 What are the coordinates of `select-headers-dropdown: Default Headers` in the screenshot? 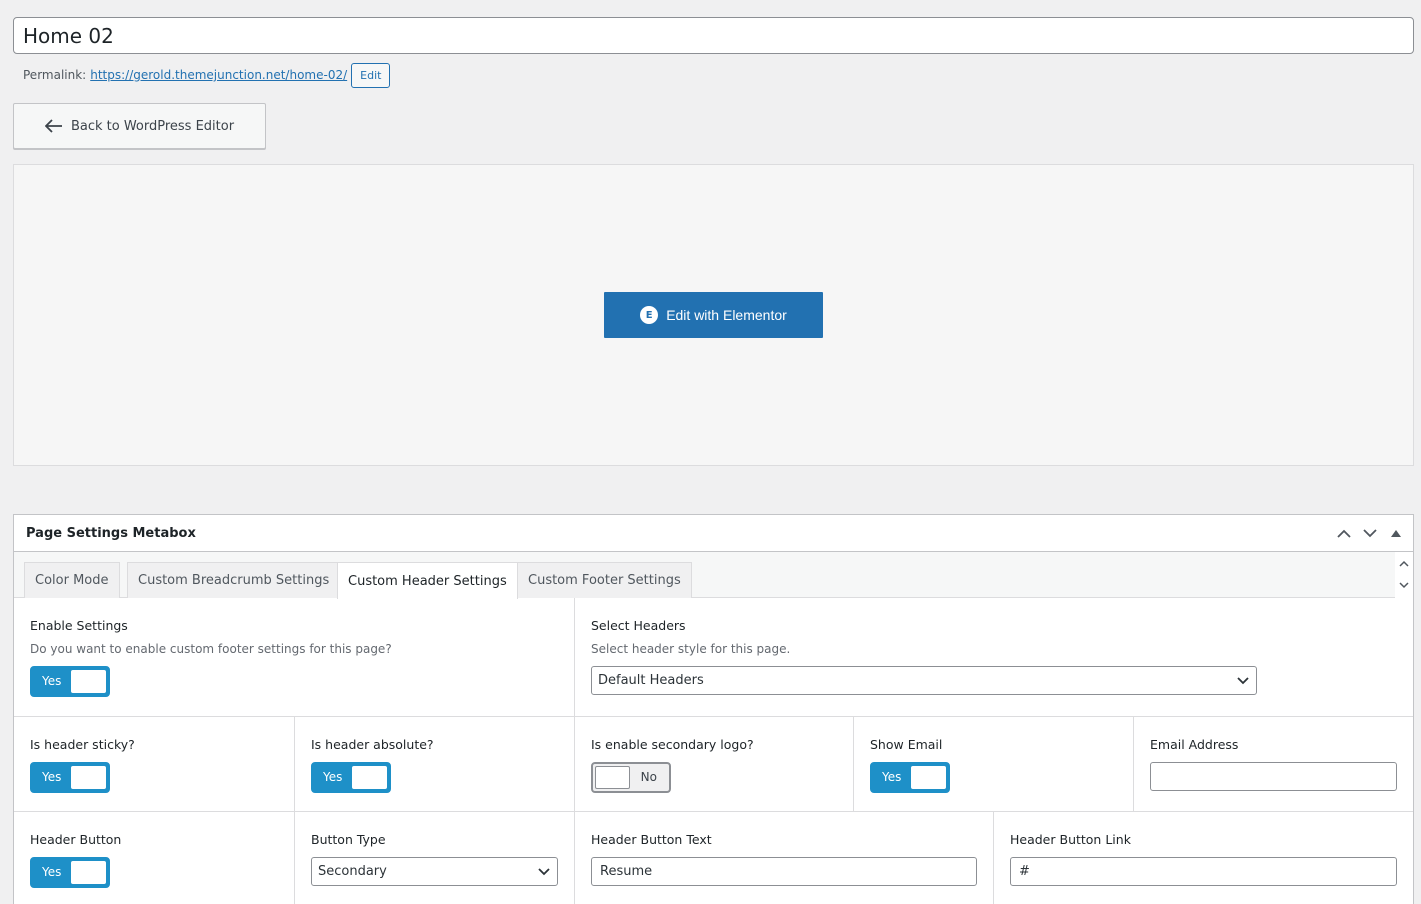 It's located at (924, 680).